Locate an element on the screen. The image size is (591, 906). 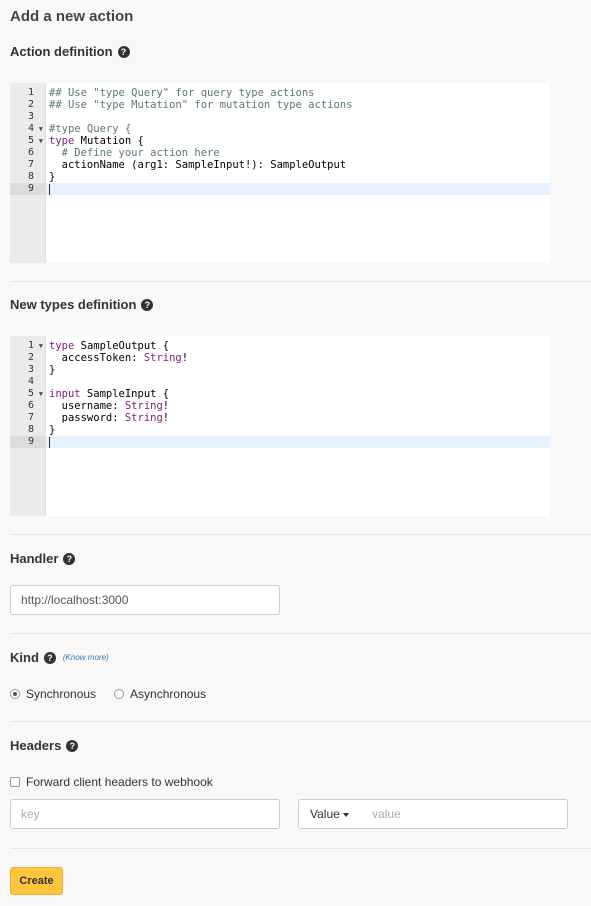
action-definition-label: Action definition is located at coordinates (61, 51).